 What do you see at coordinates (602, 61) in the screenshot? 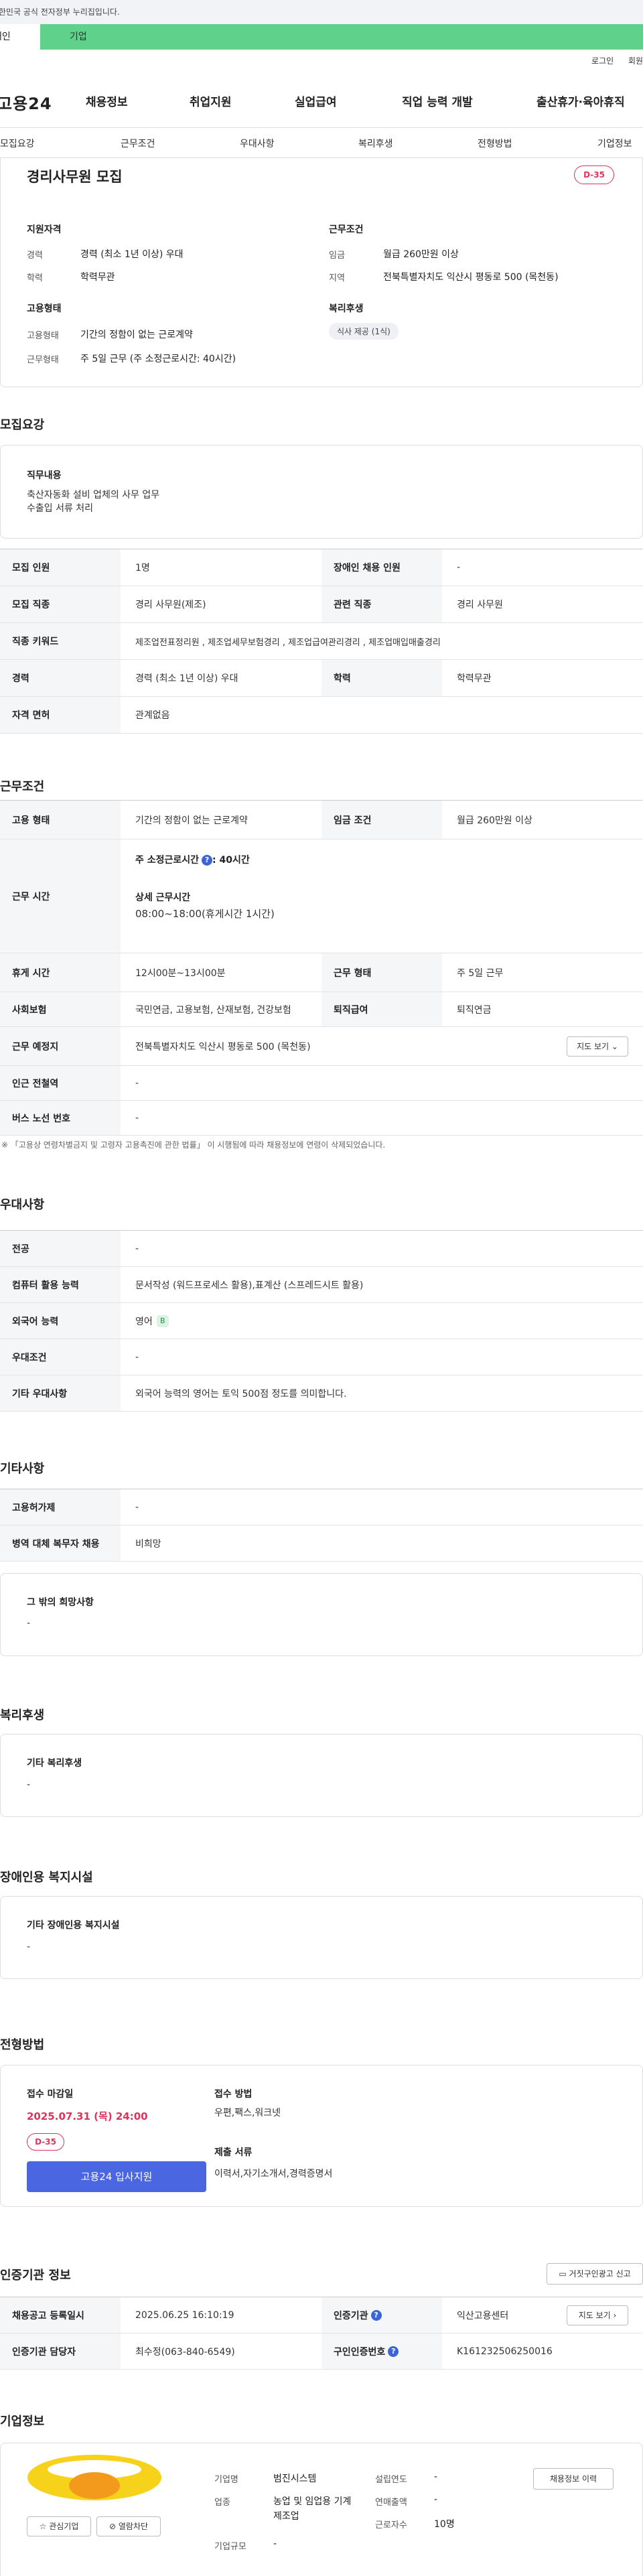
I see `login-link: 로그인` at bounding box center [602, 61].